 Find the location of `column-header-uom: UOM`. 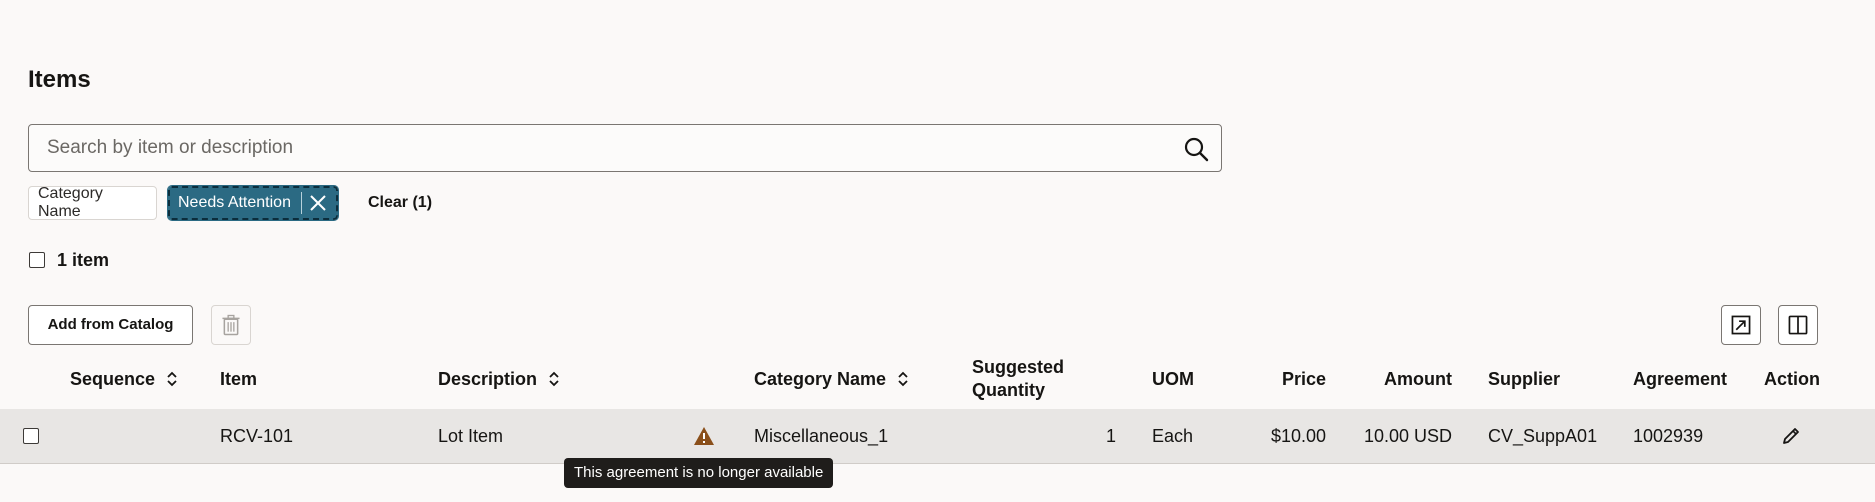

column-header-uom: UOM is located at coordinates (1173, 378).